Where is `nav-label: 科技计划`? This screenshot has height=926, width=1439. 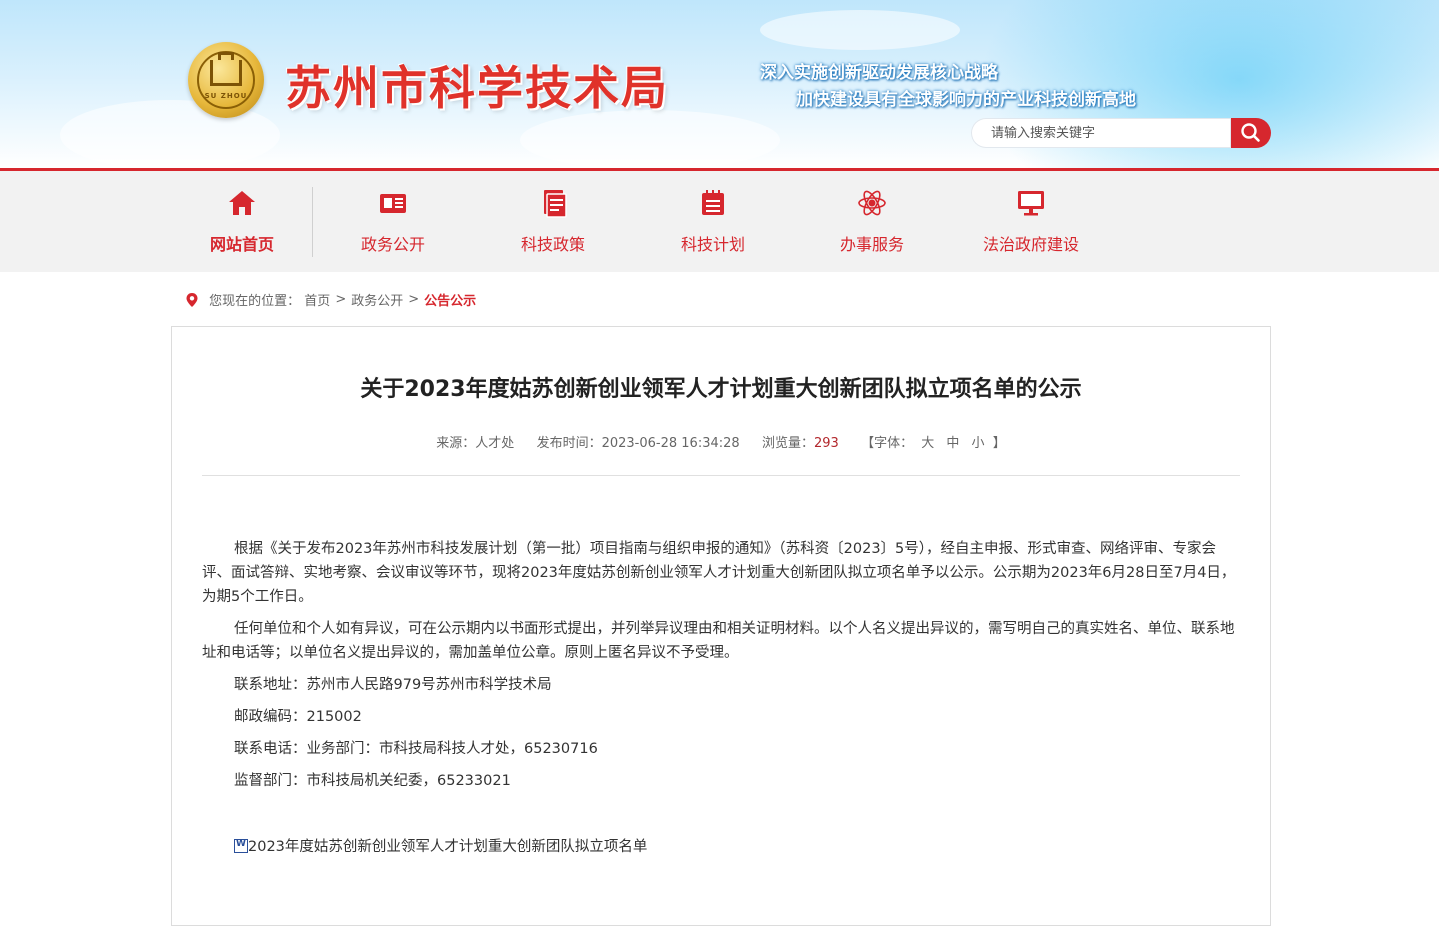
nav-label: 科技计划 is located at coordinates (712, 244).